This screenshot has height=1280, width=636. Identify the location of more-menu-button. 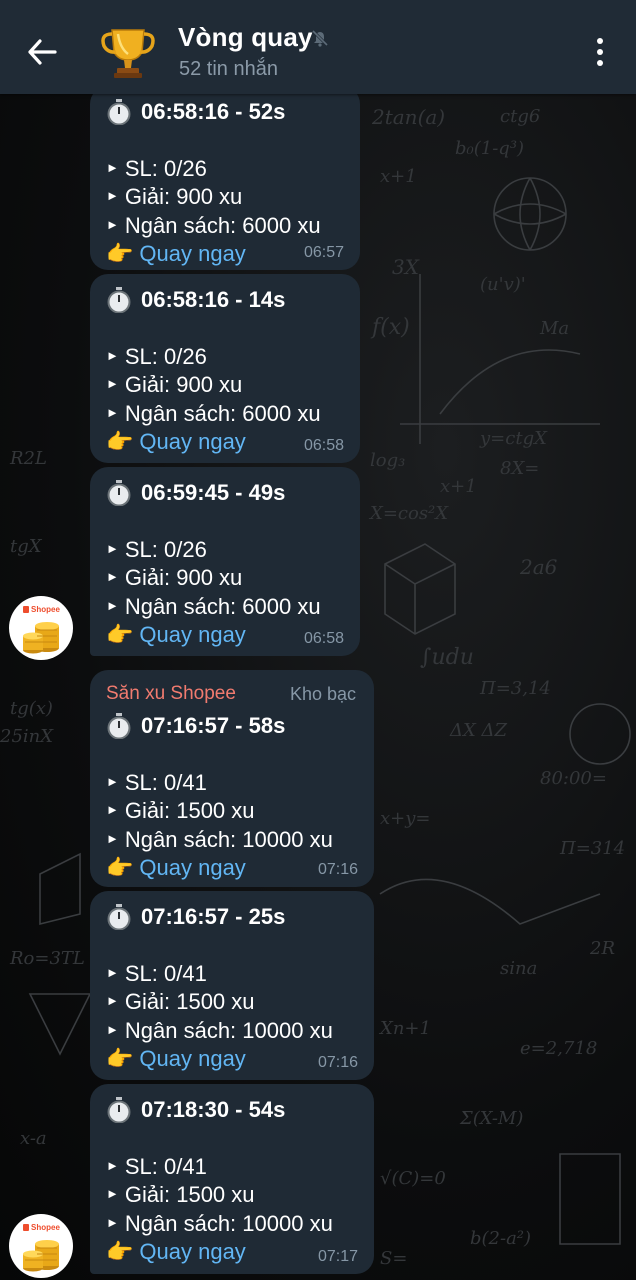
(600, 52).